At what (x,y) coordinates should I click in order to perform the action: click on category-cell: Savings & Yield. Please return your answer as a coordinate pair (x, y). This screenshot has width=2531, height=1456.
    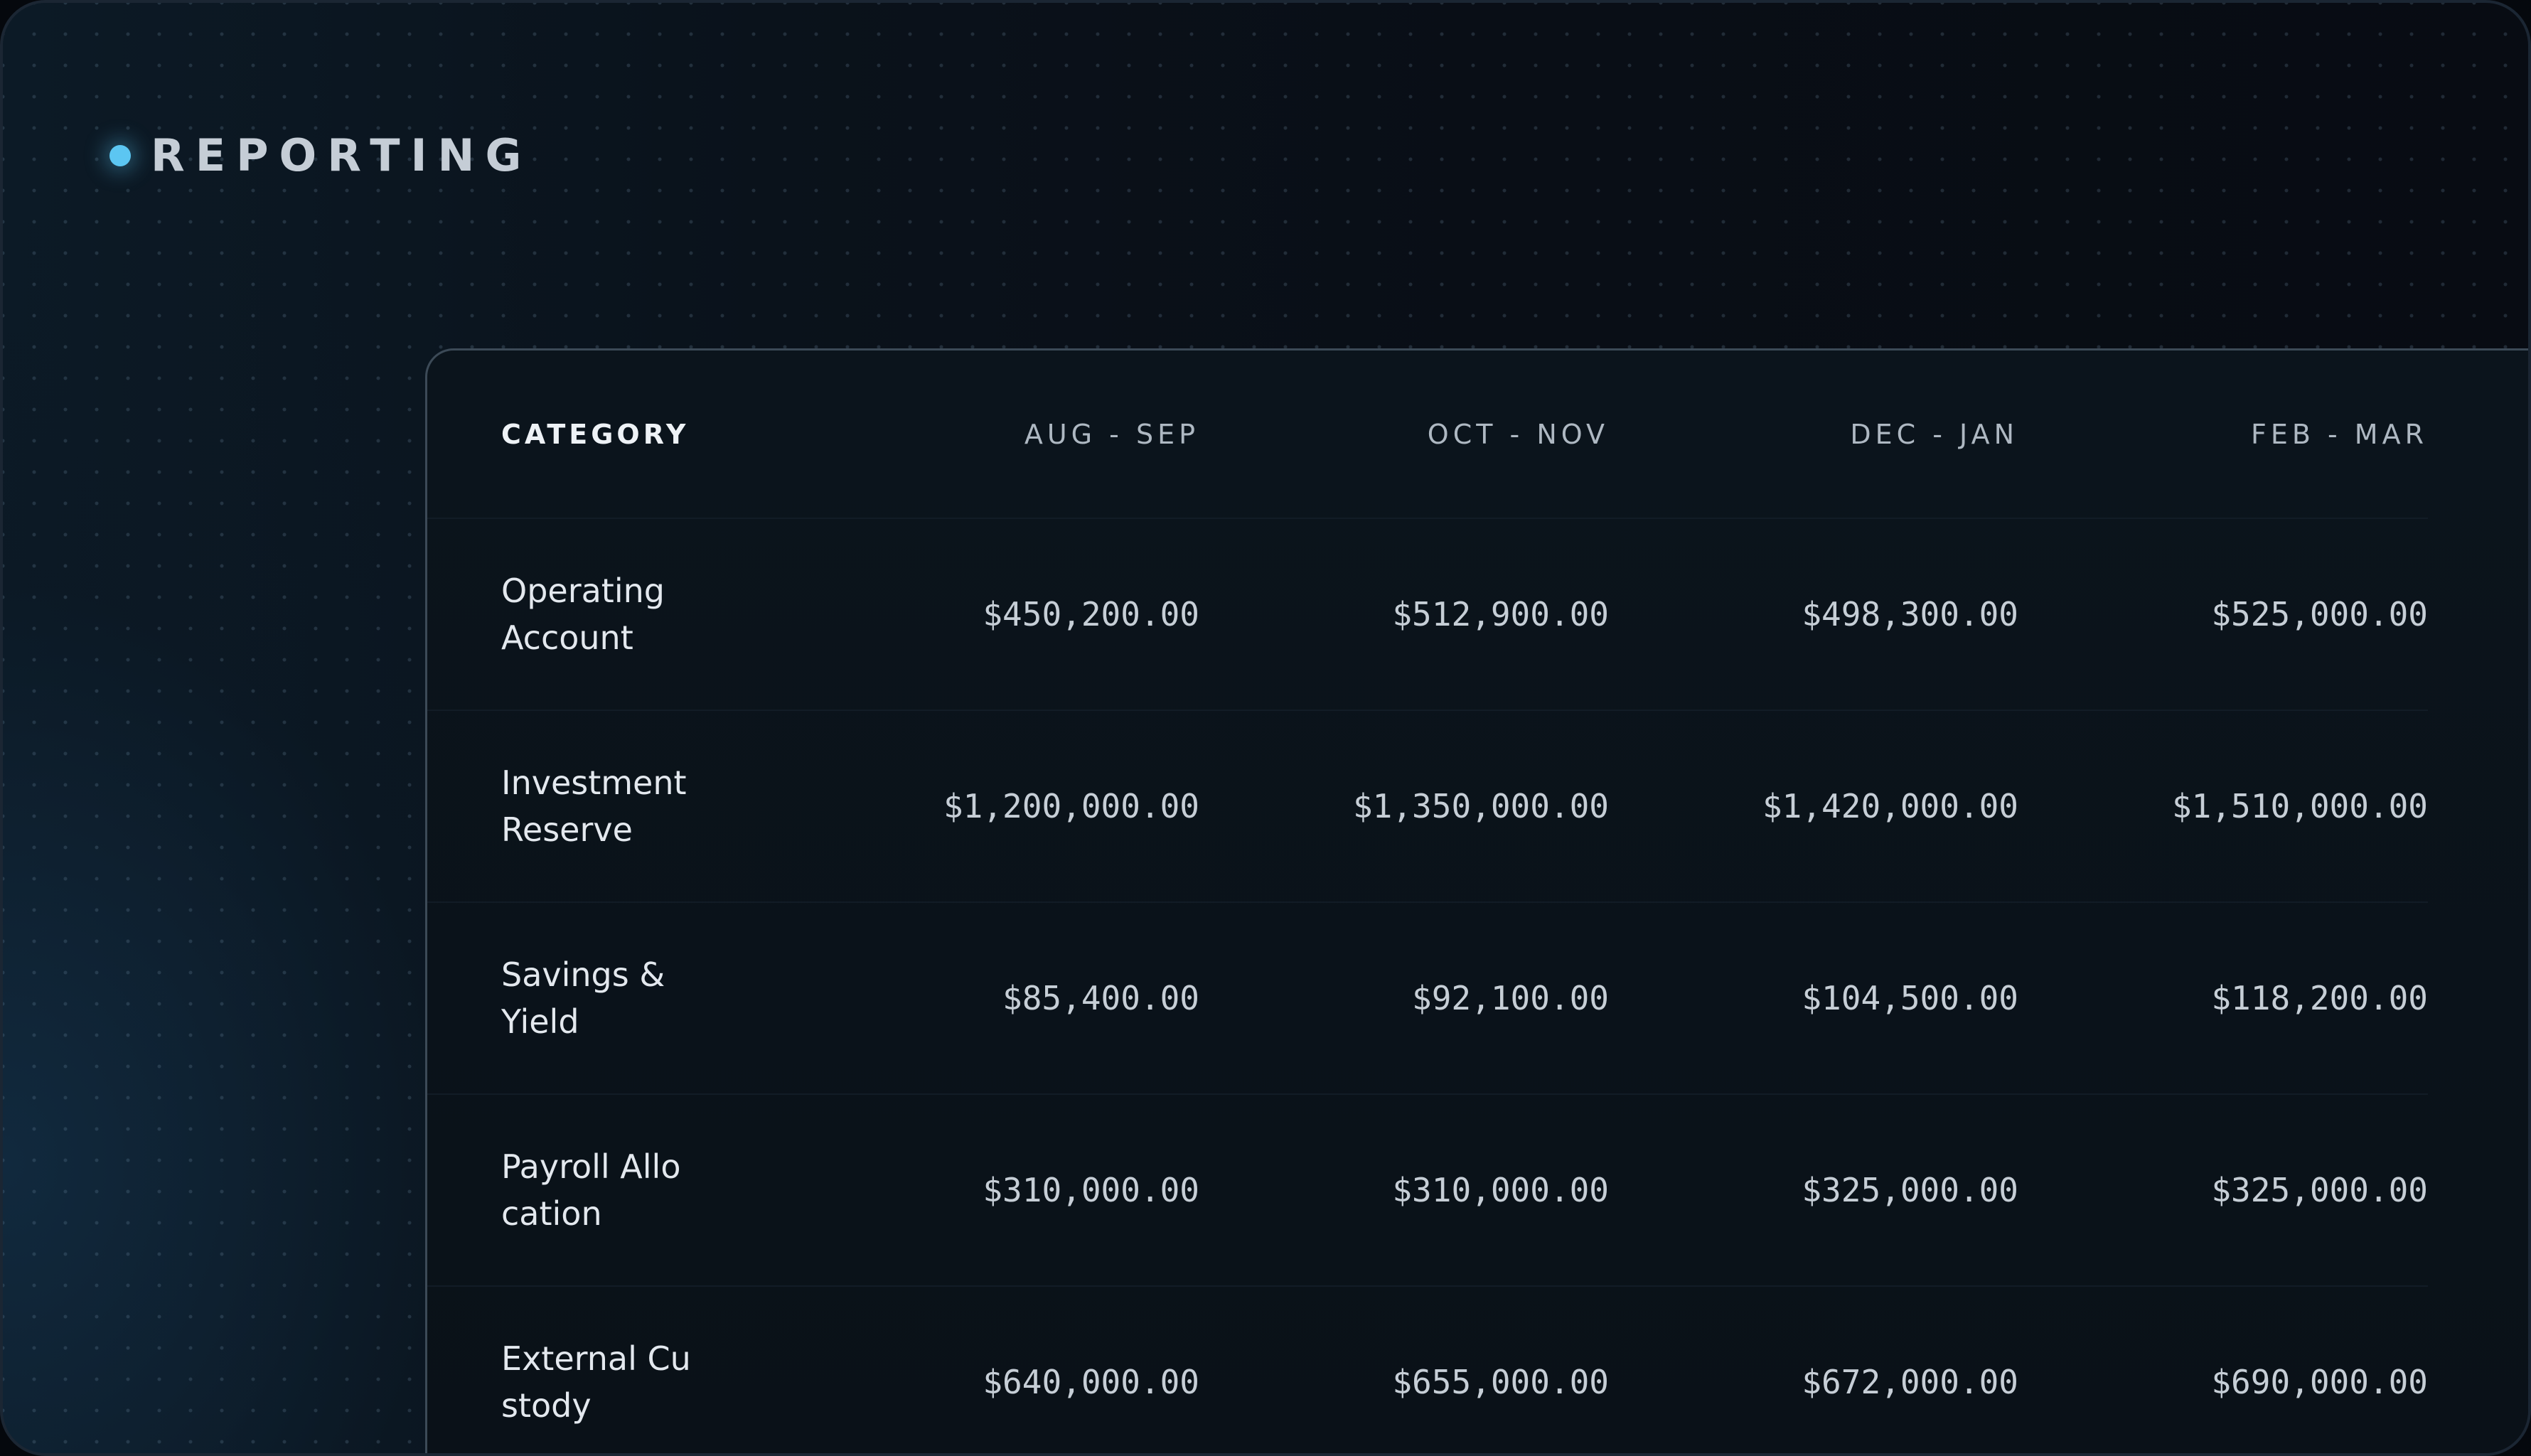
    Looking at the image, I should click on (608, 998).